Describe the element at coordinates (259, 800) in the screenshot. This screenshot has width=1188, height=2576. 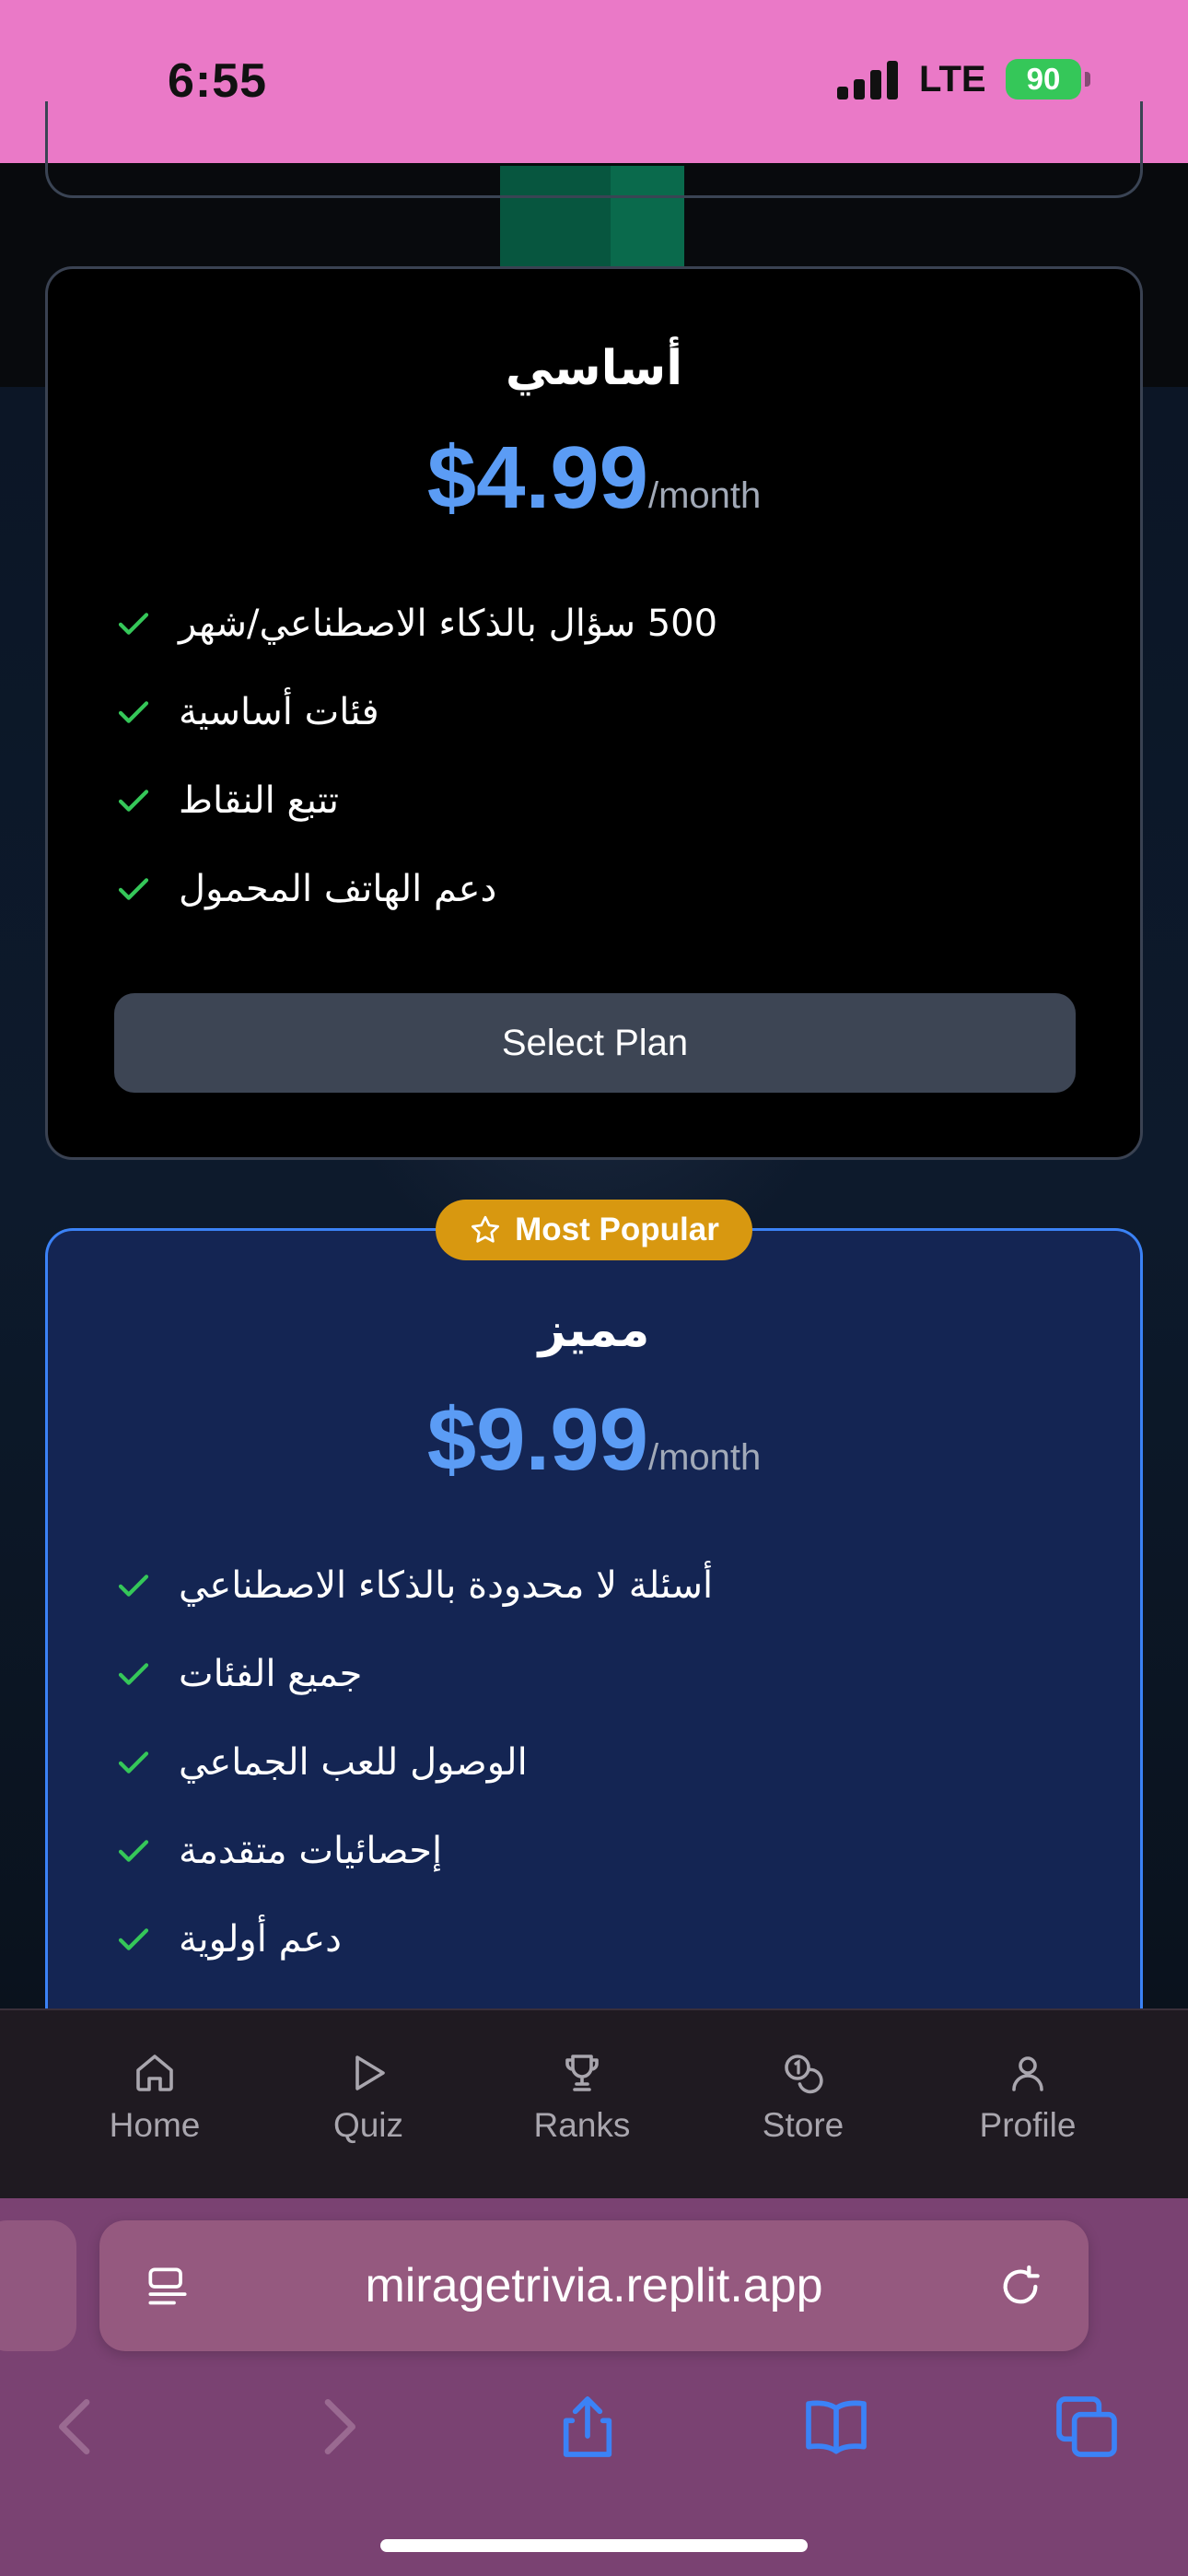
I see `feature-text: تتبع النقاط` at that location.